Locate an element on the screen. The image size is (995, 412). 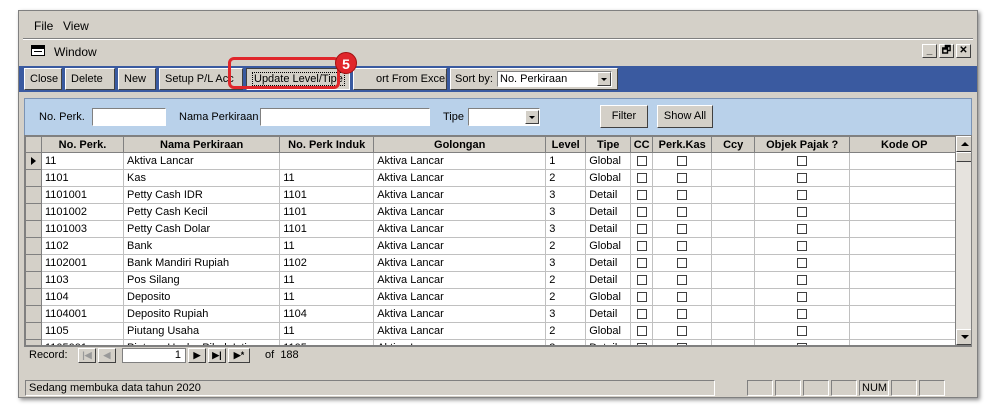
table-row: 1103 Pos Silang 11 Aktiva Lancar 2 Detail is located at coordinates (492, 280).